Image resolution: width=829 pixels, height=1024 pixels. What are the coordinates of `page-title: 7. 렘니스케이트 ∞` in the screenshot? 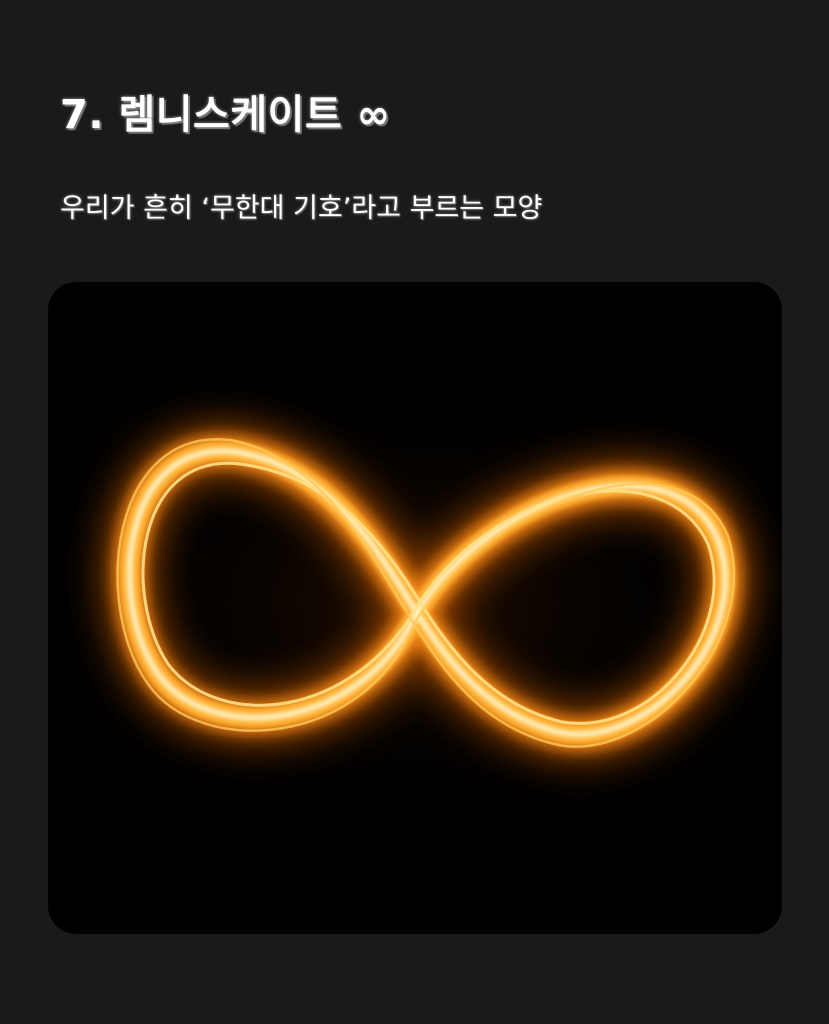 It's located at (225, 115).